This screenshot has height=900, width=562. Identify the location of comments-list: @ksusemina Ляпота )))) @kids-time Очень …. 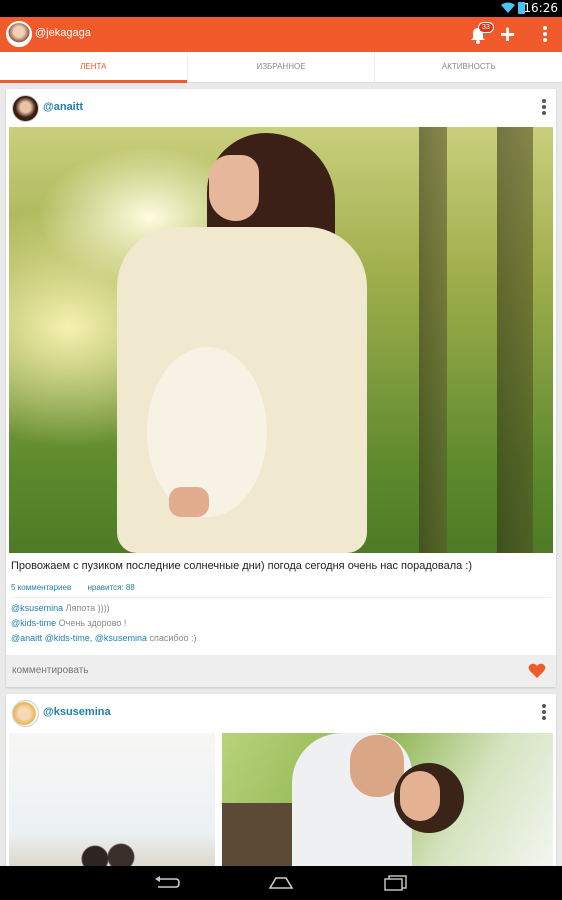
(104, 623).